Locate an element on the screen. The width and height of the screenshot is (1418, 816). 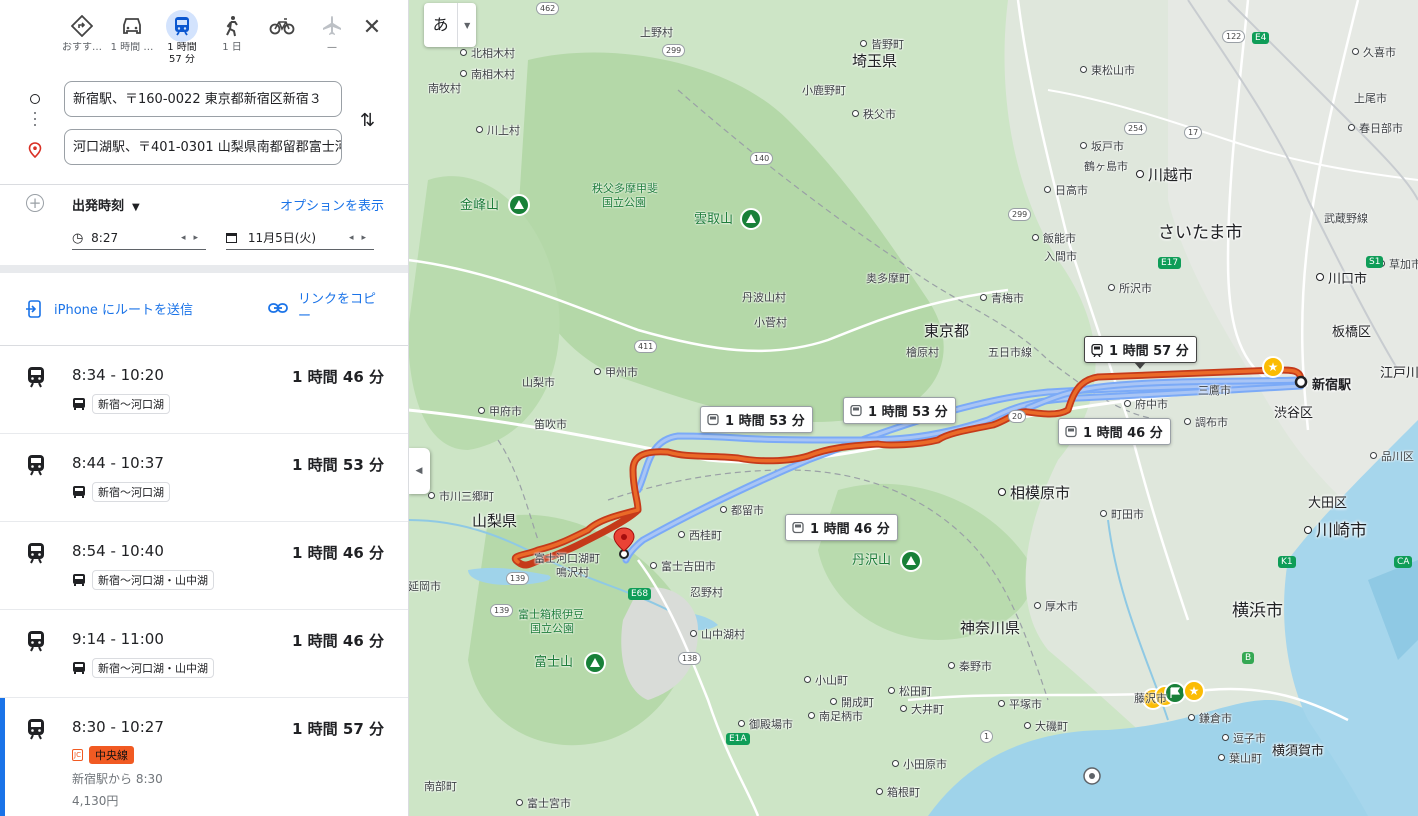
map-label: 丹波山村 is located at coordinates (764, 297).